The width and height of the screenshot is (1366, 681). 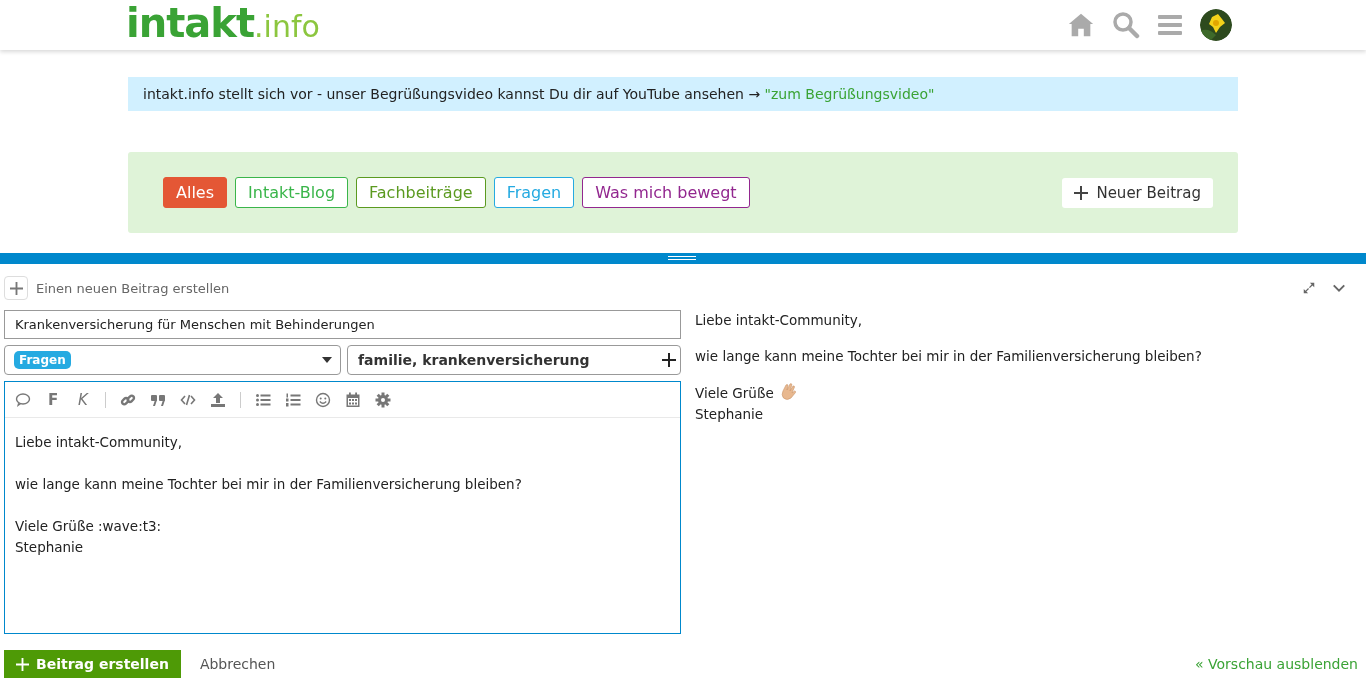 What do you see at coordinates (53, 400) in the screenshot?
I see `bold-button: F` at bounding box center [53, 400].